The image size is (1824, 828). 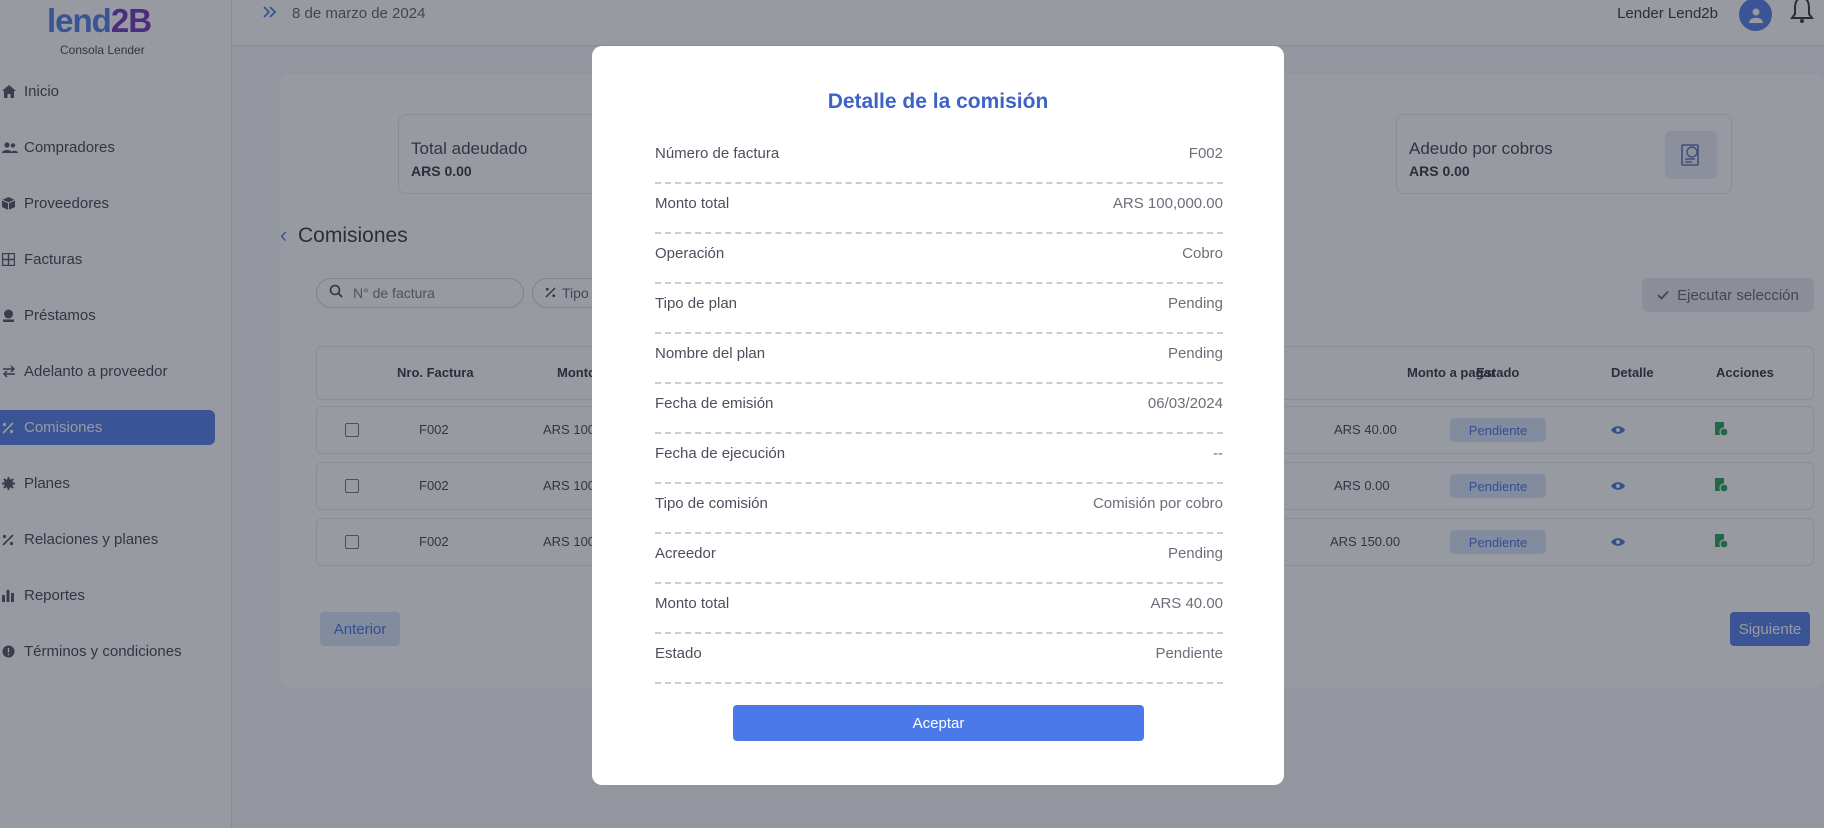 What do you see at coordinates (939, 359) in the screenshot?
I see `detail-row: Nombre del plan Pending` at bounding box center [939, 359].